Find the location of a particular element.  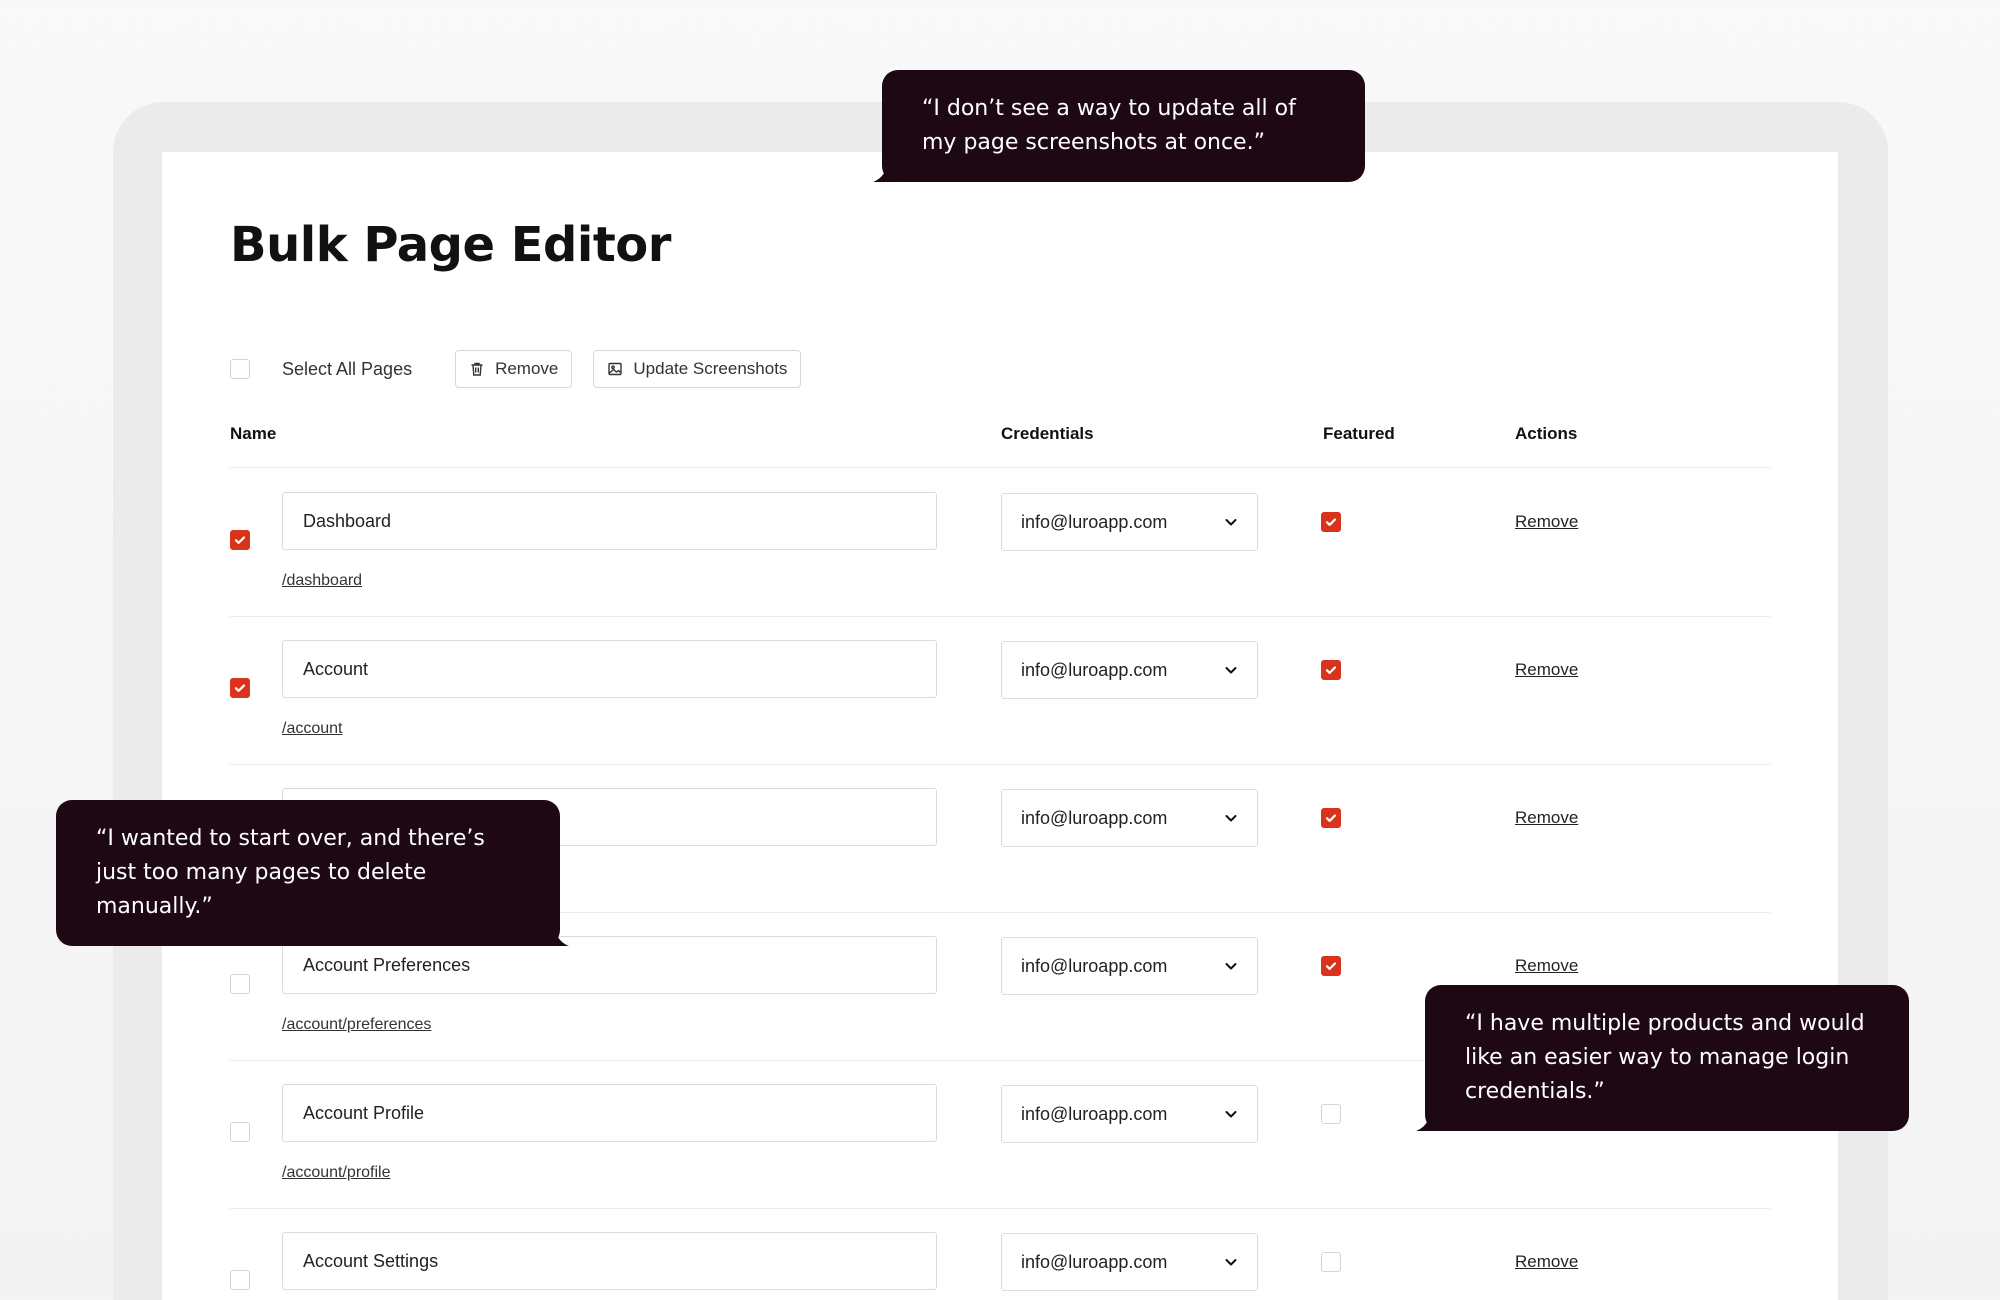

page-slug-link: /account/preferences is located at coordinates (356, 1025).